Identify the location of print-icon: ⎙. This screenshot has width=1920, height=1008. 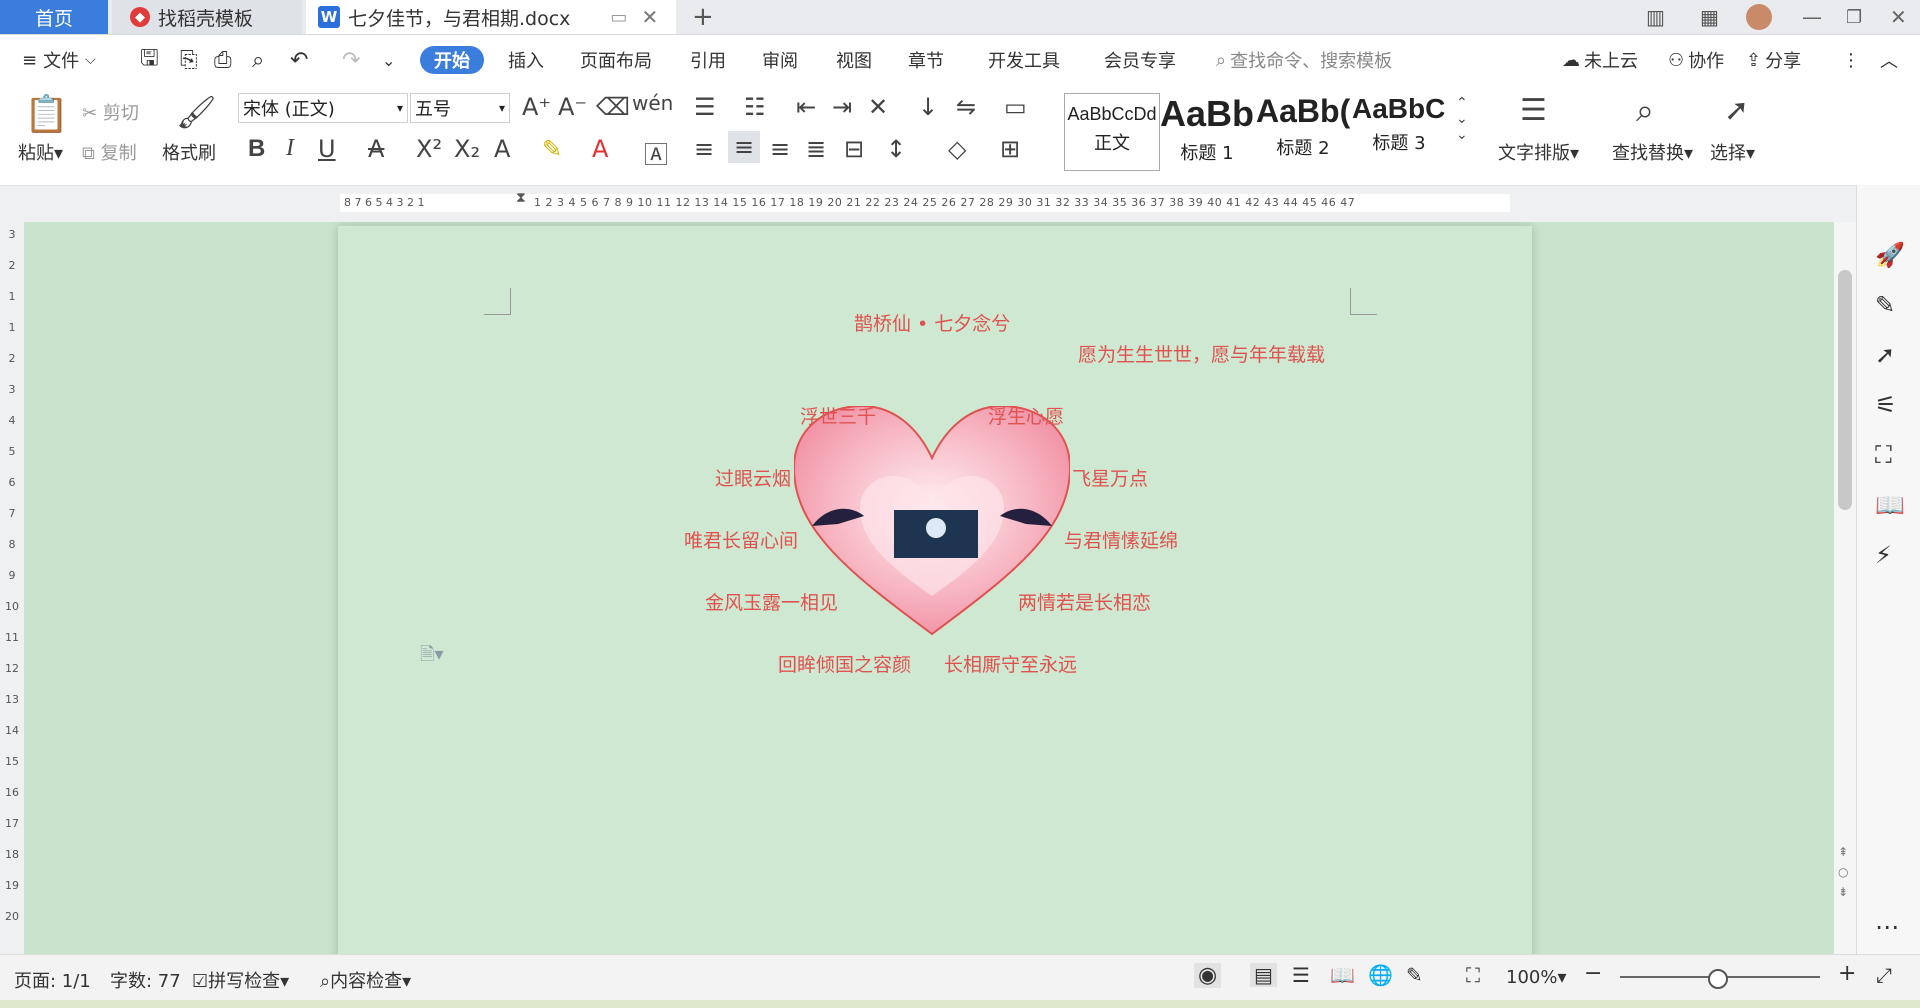
(223, 60).